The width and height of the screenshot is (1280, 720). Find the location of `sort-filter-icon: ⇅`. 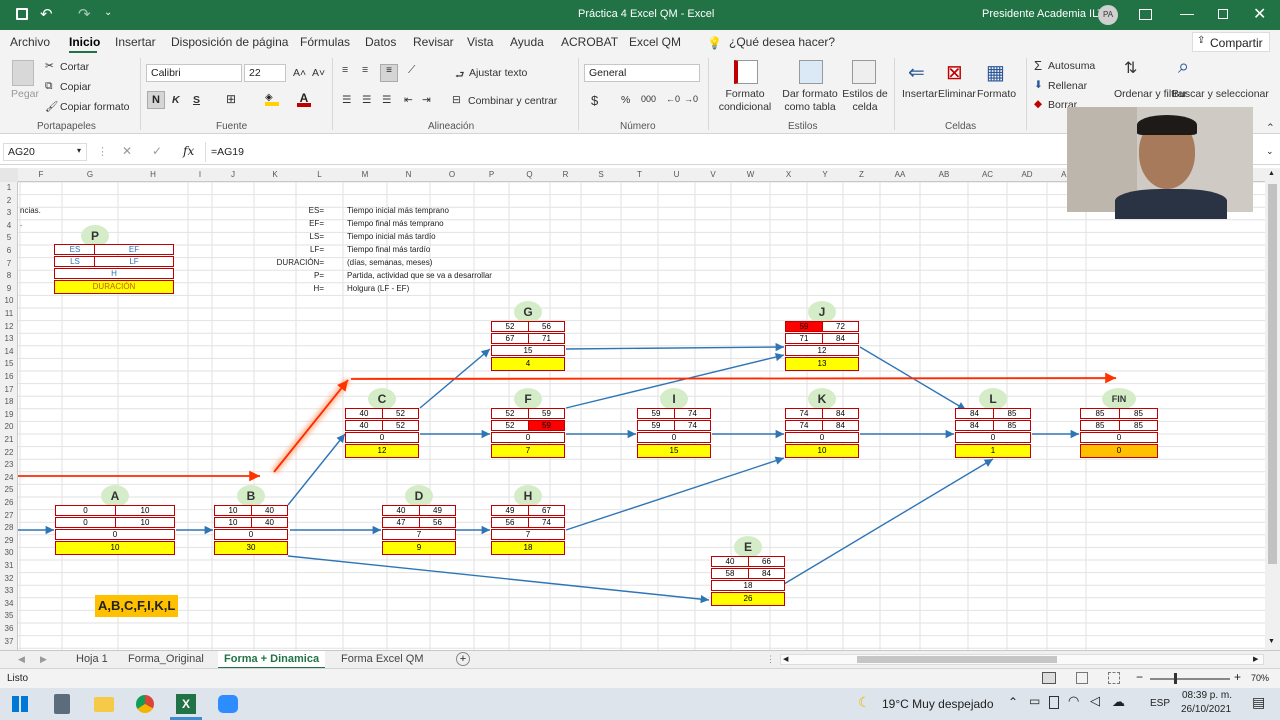

sort-filter-icon: ⇅ is located at coordinates (1130, 68).